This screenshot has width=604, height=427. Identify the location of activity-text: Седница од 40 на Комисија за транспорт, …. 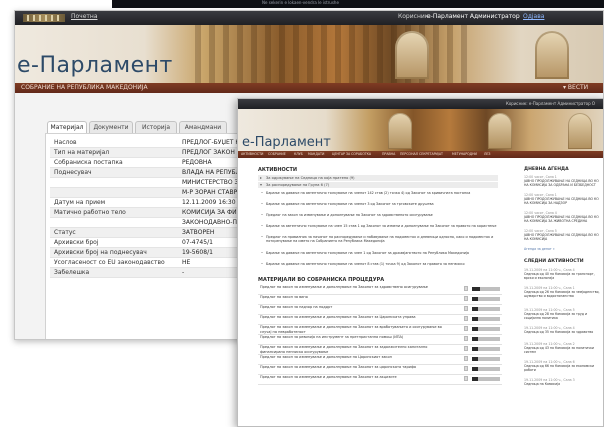
(559, 276).